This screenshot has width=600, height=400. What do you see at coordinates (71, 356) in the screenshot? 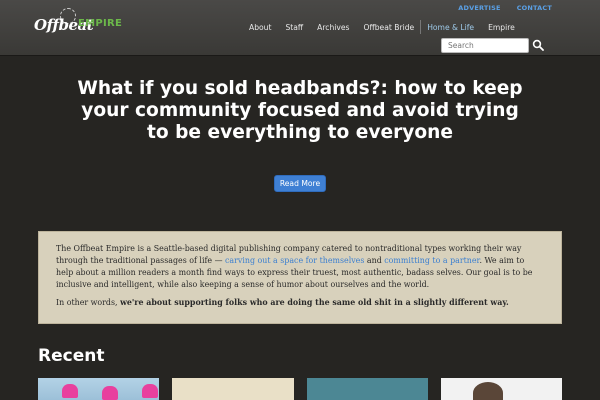
I see `recent-heading: Recent` at bounding box center [71, 356].